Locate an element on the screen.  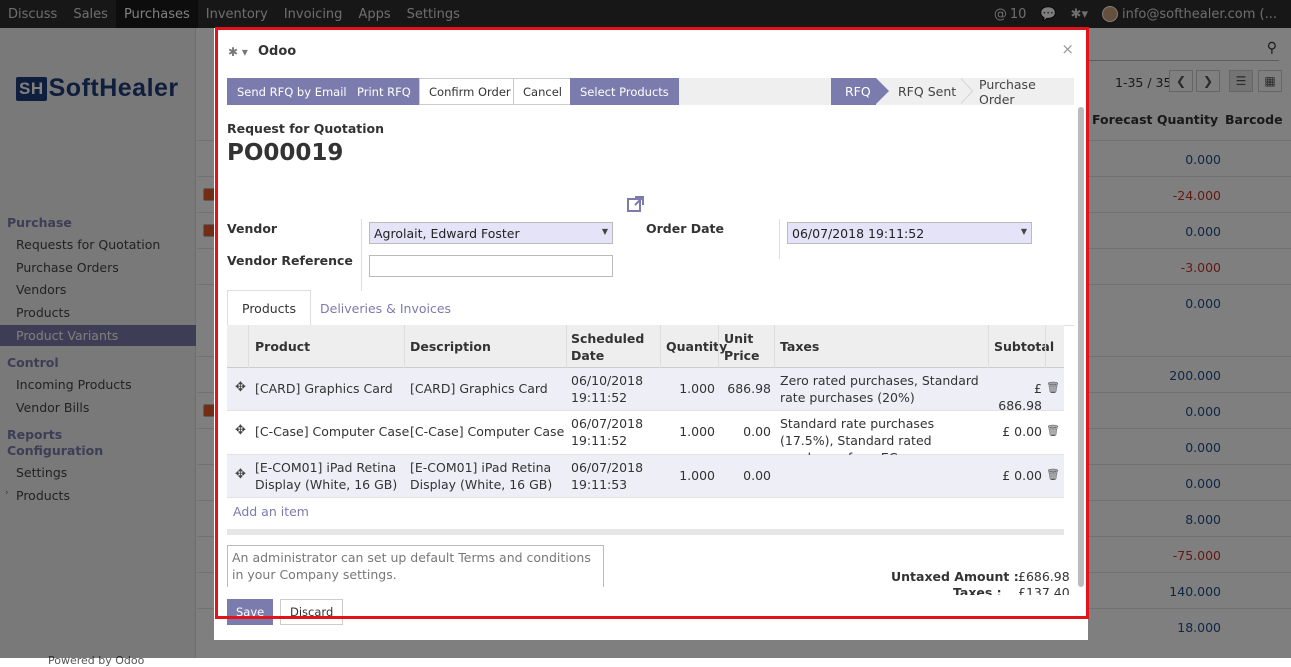
dialog-header: ✱ ▾ Odoo × is located at coordinates (651, 51).